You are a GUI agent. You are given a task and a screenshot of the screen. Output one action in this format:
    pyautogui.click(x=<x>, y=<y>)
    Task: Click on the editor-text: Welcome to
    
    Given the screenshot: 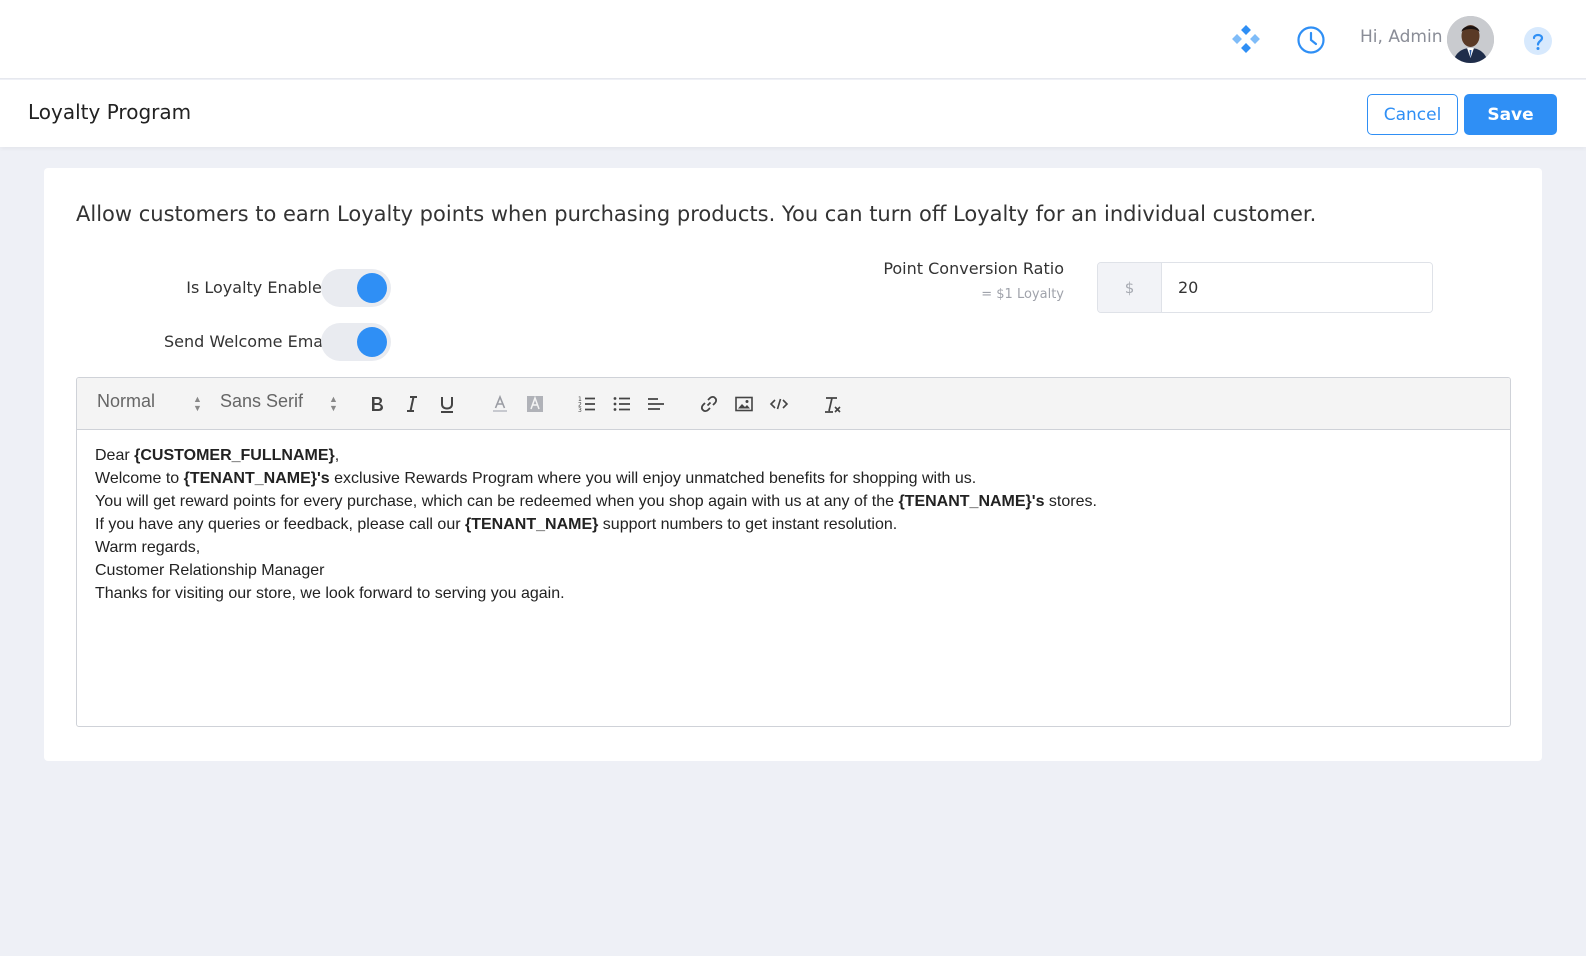 What is the action you would take?
    pyautogui.click(x=139, y=478)
    